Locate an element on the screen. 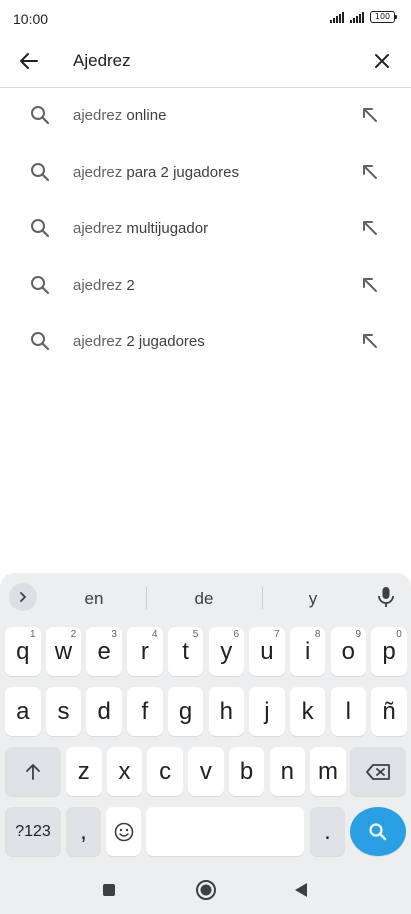 The image size is (411, 914). key-x: x is located at coordinates (124, 771).